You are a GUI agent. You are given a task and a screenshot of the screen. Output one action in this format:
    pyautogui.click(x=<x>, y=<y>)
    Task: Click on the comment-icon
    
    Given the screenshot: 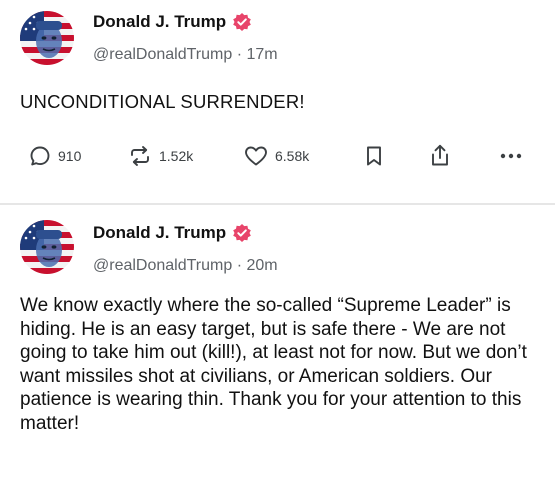 What is the action you would take?
    pyautogui.click(x=40, y=156)
    